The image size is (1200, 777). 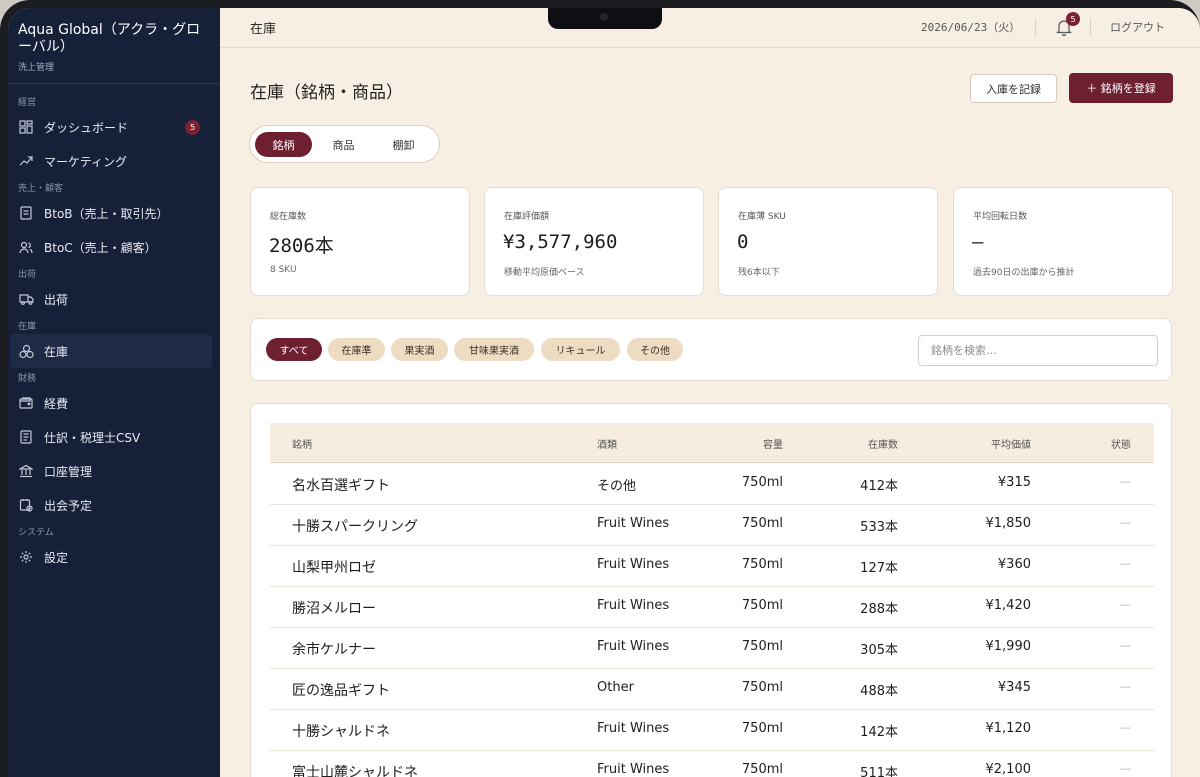 I want to click on sidebar-item-btoc: BtoC（売上・顧客）, so click(x=114, y=247).